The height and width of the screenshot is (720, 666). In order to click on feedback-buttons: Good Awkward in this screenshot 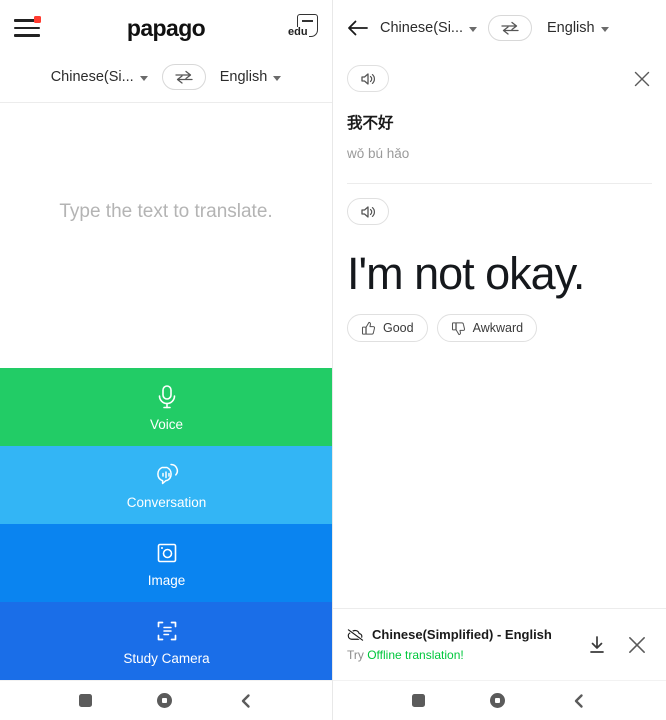, I will do `click(499, 328)`.